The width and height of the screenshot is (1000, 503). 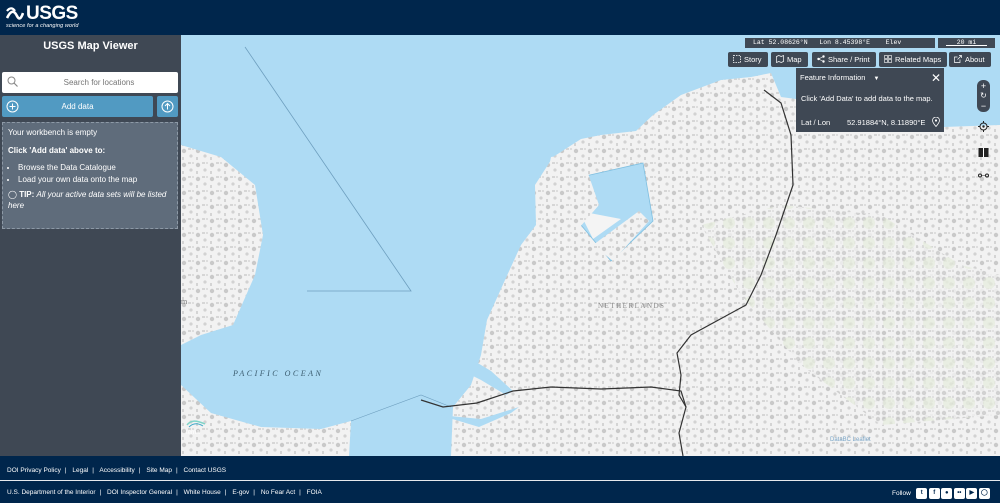 I want to click on site-header: USGS science for a changing world, so click(x=500, y=17).